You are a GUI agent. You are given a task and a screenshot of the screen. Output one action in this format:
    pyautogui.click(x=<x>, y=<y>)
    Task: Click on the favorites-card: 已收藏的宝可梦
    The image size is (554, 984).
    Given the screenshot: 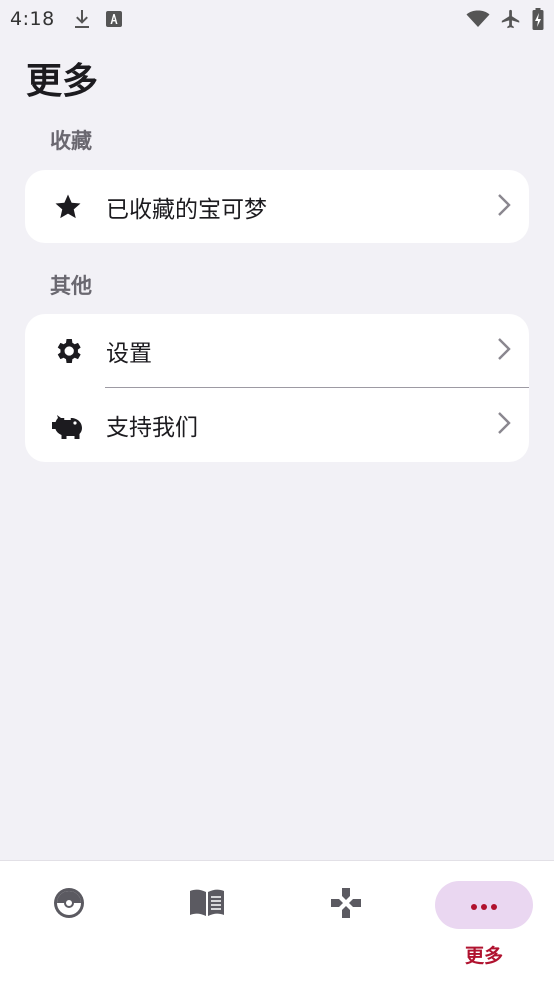 What is the action you would take?
    pyautogui.click(x=277, y=206)
    